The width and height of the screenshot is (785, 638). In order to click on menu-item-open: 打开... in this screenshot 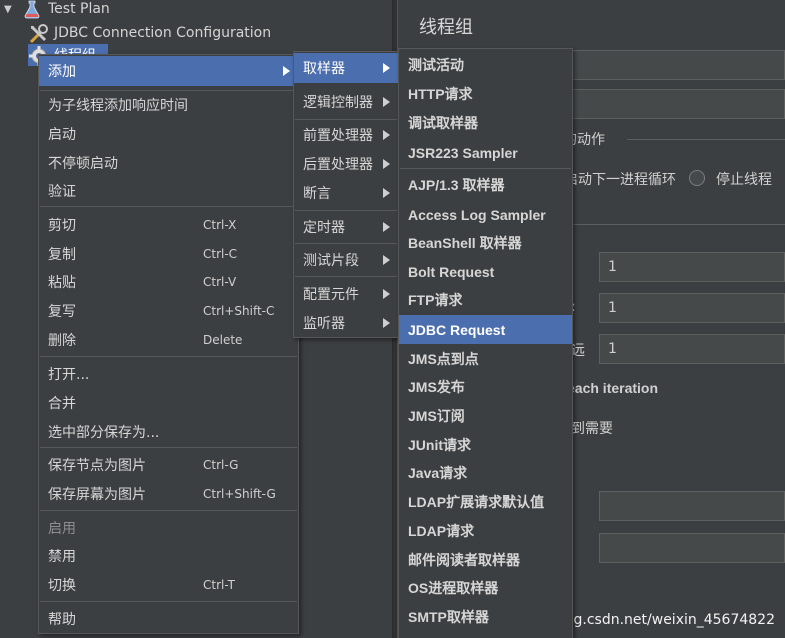, I will do `click(168, 373)`.